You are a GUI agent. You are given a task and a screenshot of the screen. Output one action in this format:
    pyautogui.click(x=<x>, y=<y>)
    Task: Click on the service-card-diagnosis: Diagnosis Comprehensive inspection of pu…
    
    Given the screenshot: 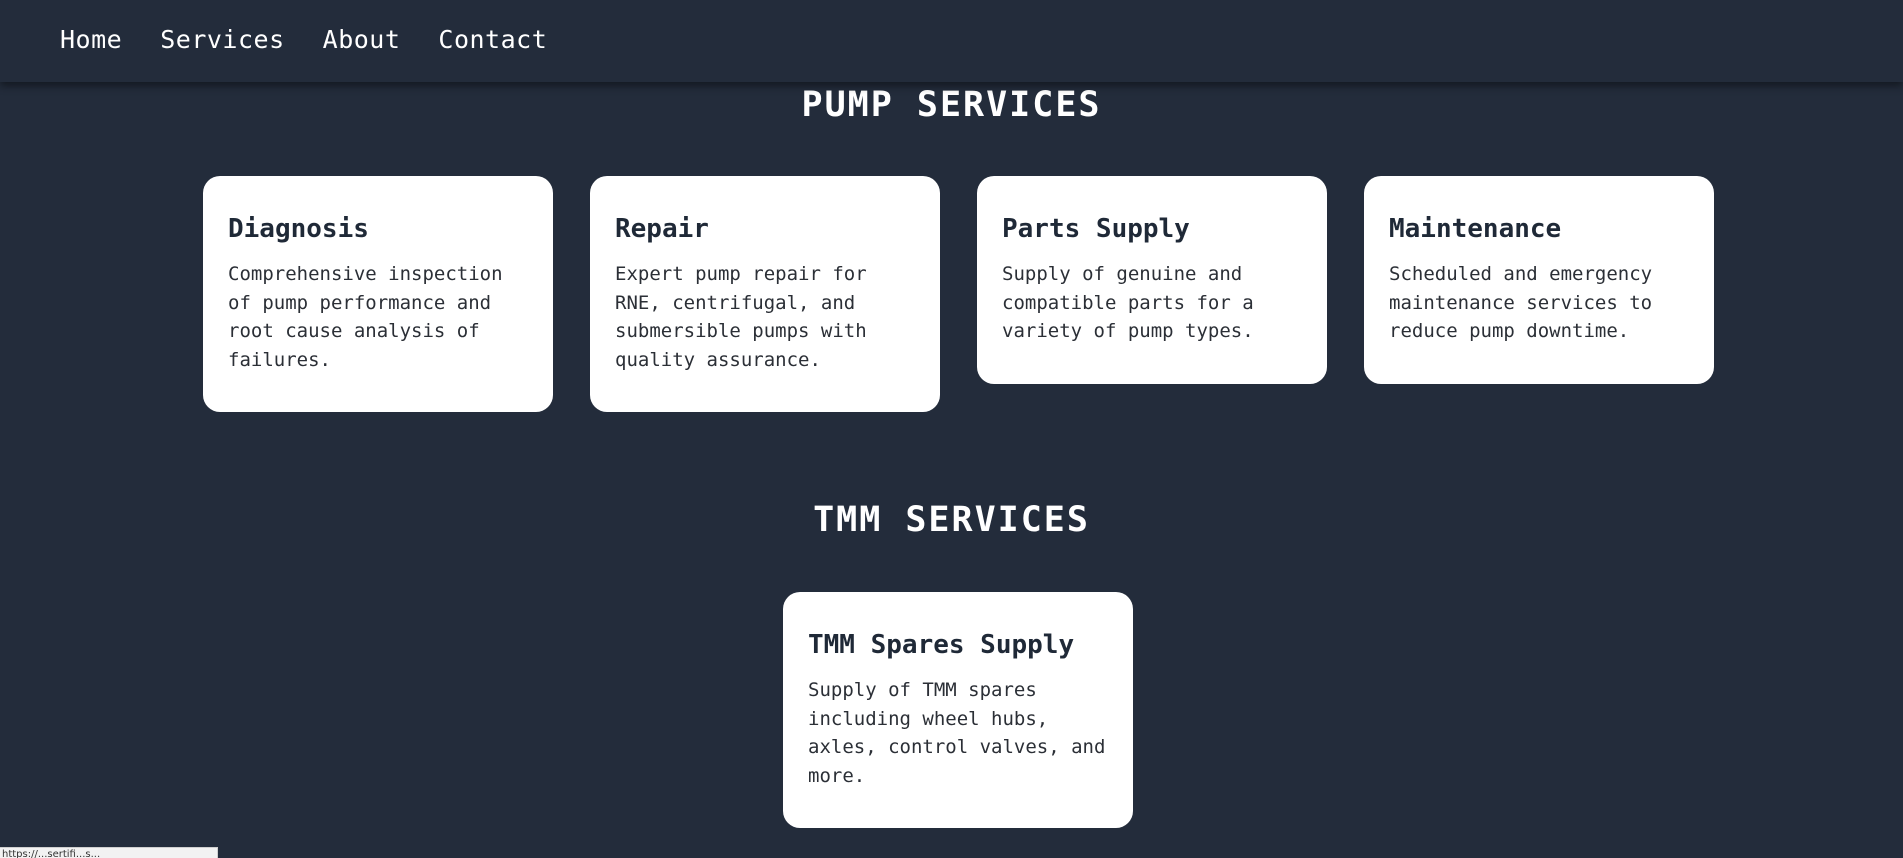 What is the action you would take?
    pyautogui.click(x=378, y=294)
    